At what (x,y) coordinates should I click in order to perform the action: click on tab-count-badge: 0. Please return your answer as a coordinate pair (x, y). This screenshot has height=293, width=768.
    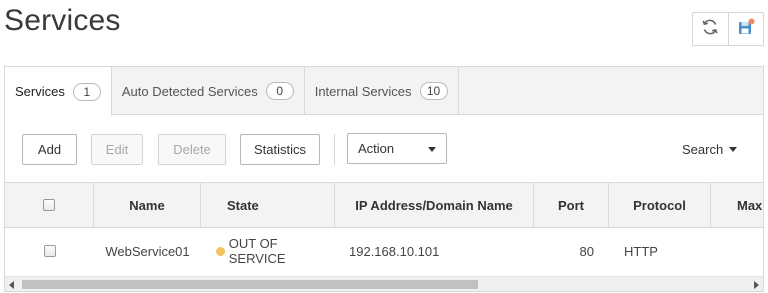
    Looking at the image, I should click on (279, 91).